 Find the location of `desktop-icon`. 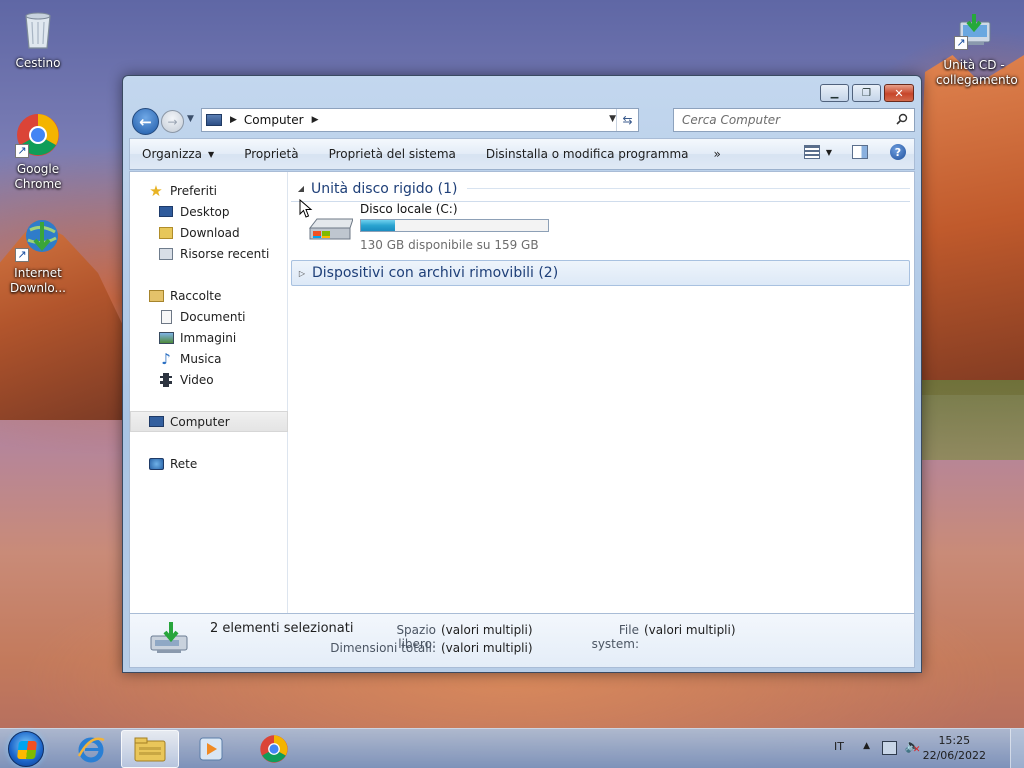

desktop-icon is located at coordinates (166, 212).